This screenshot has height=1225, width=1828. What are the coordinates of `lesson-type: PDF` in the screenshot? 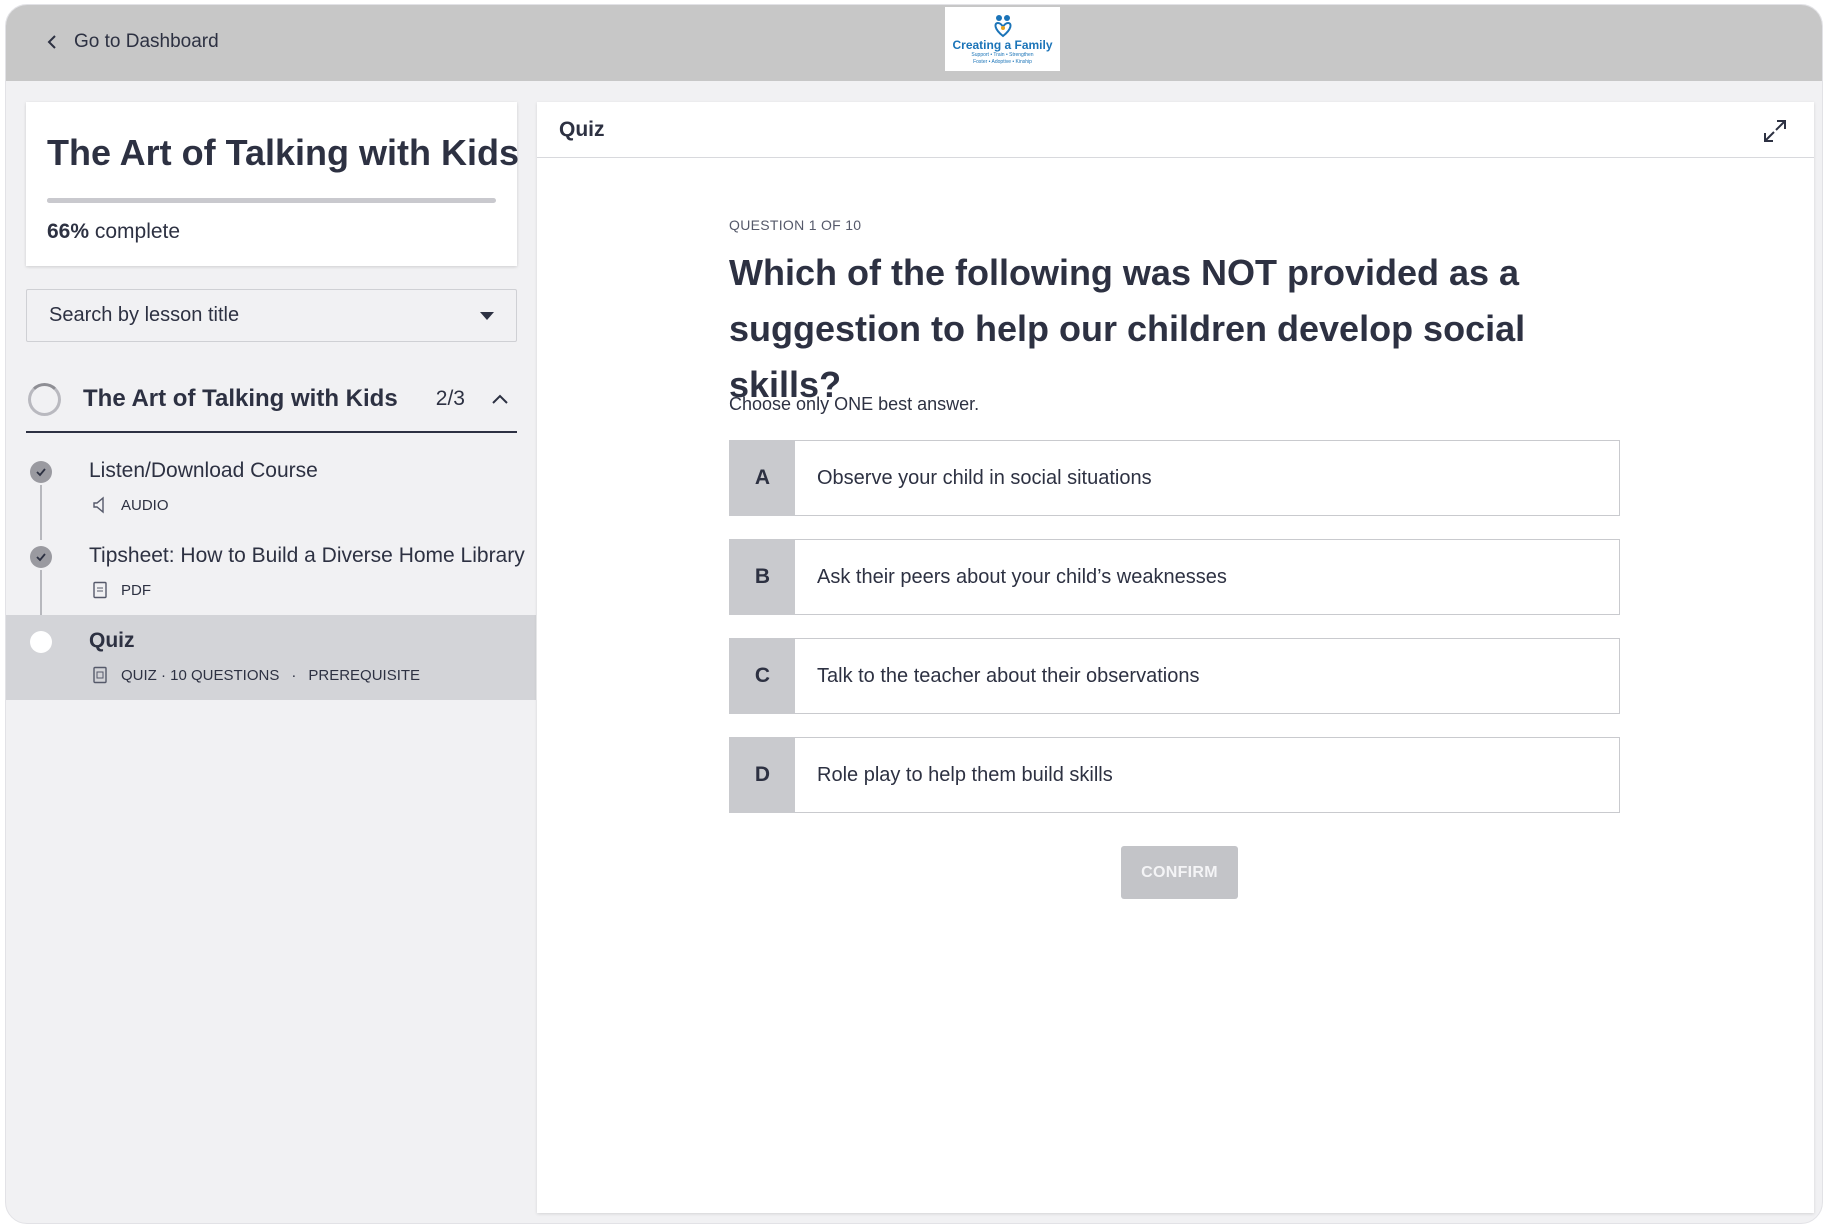 It's located at (136, 590).